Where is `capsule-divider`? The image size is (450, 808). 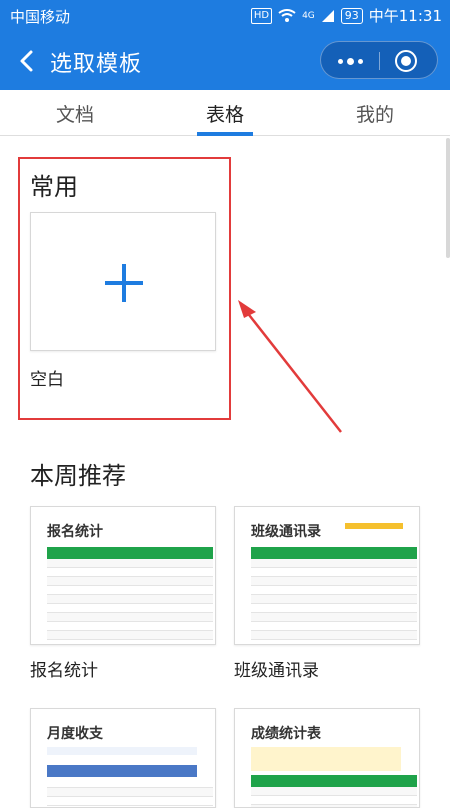 capsule-divider is located at coordinates (379, 61).